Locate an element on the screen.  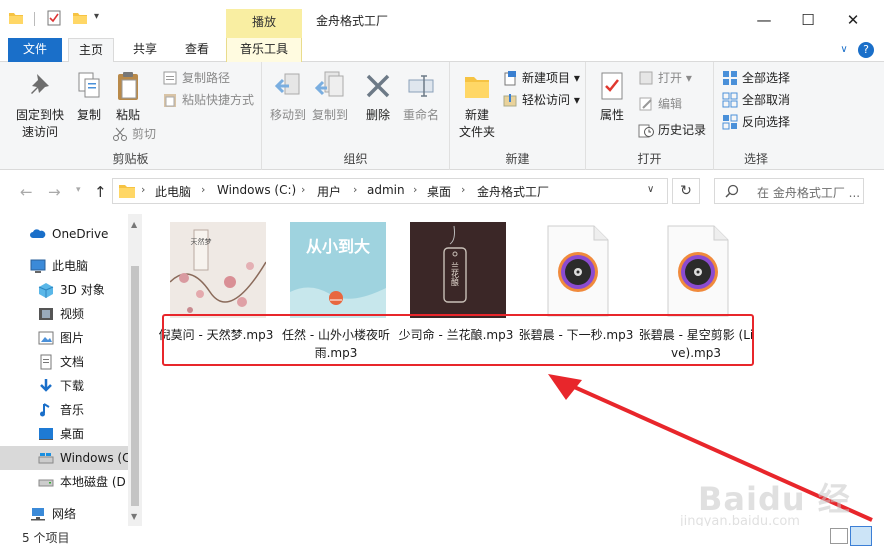
copy-path-button: 复制路径 is located at coordinates (196, 78).